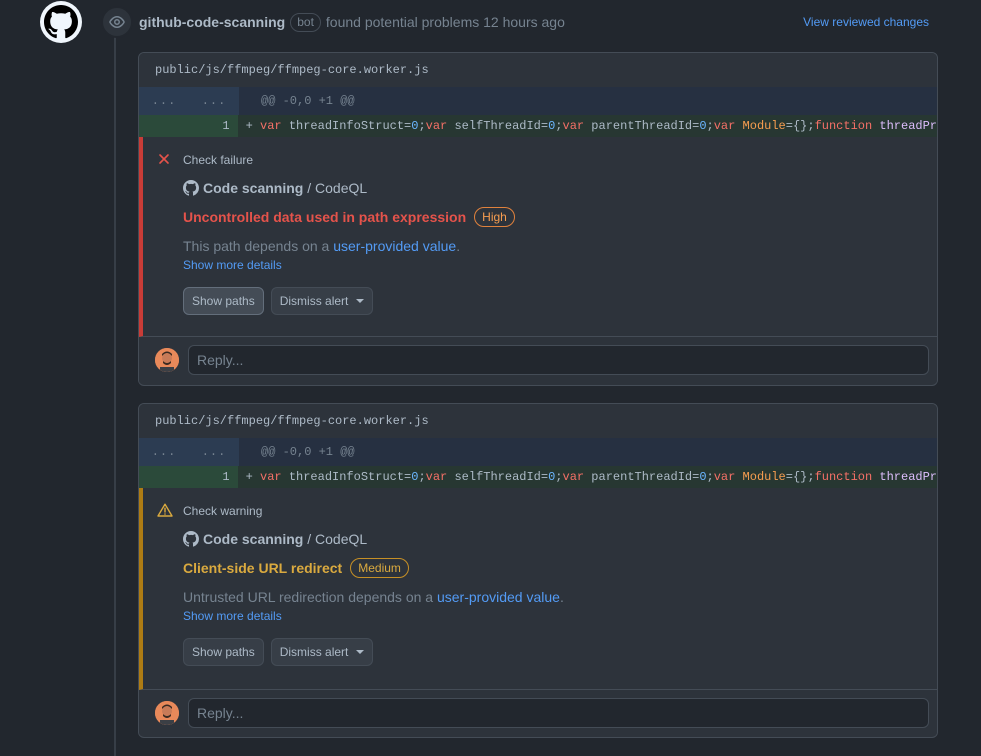 The image size is (981, 756). Describe the element at coordinates (212, 22) in the screenshot. I see `author-name: github-code-scanning` at that location.